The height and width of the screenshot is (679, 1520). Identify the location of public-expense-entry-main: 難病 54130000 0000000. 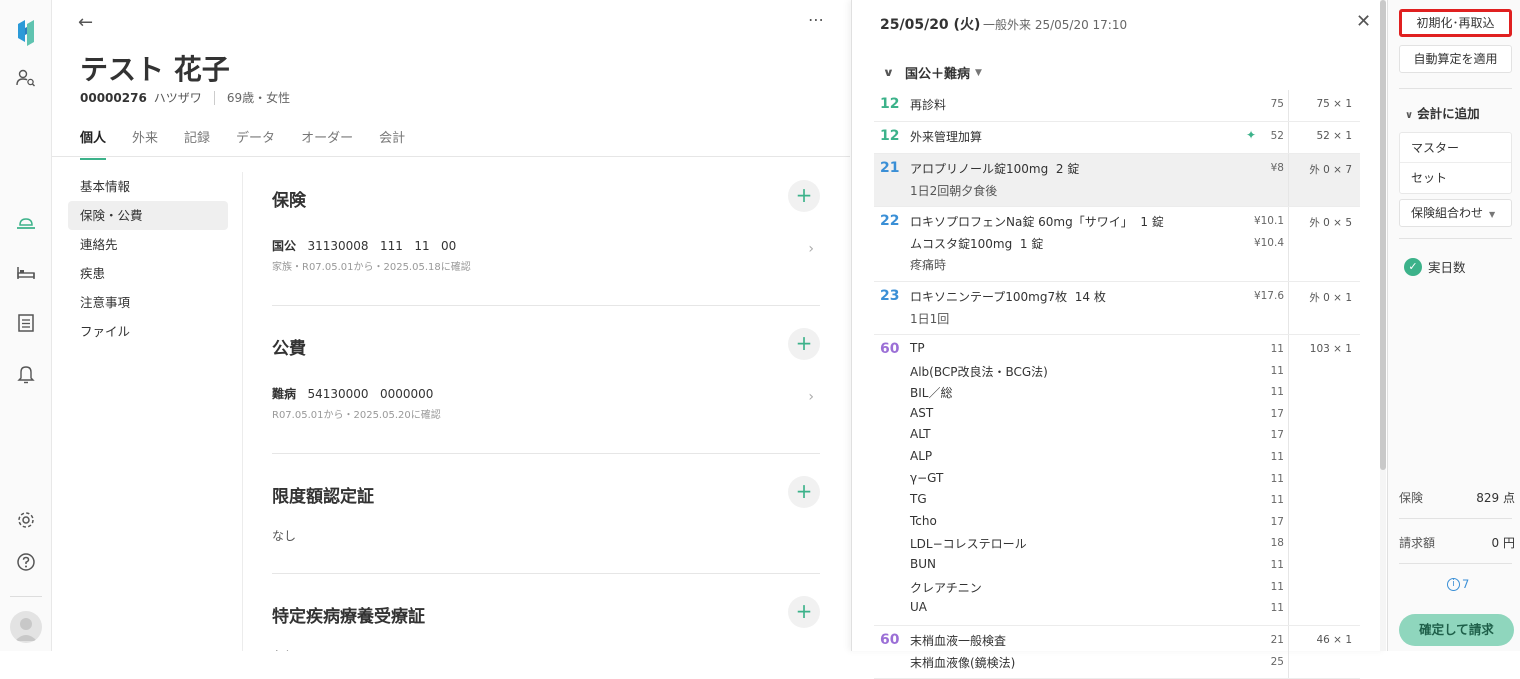
(546, 393).